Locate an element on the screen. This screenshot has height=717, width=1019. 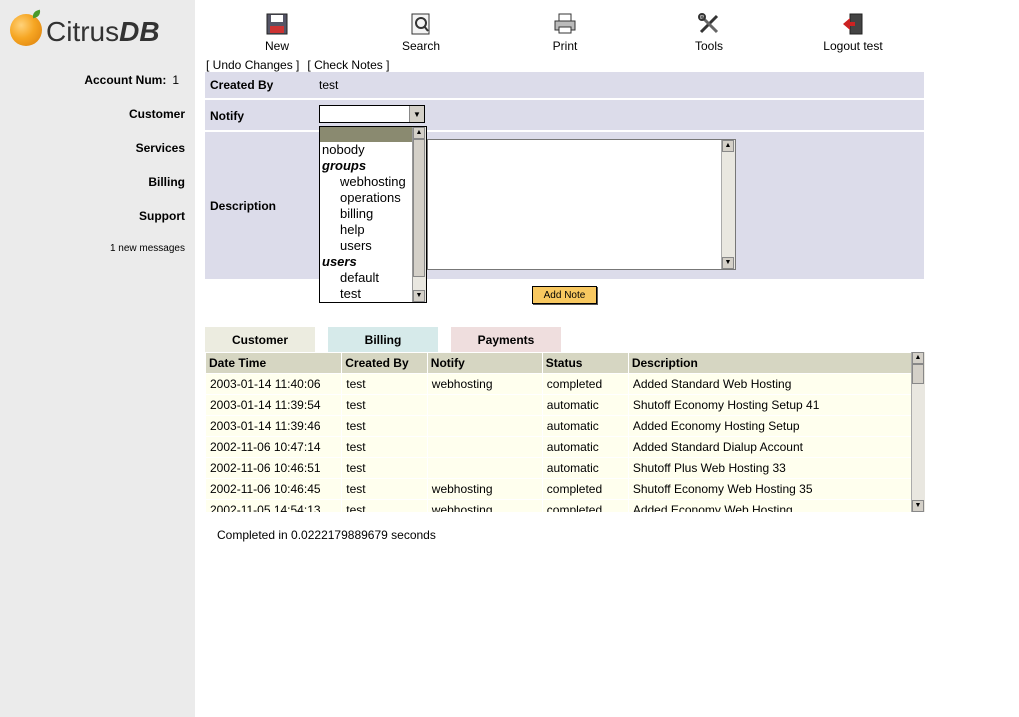
column-header: Description is located at coordinates (770, 363).